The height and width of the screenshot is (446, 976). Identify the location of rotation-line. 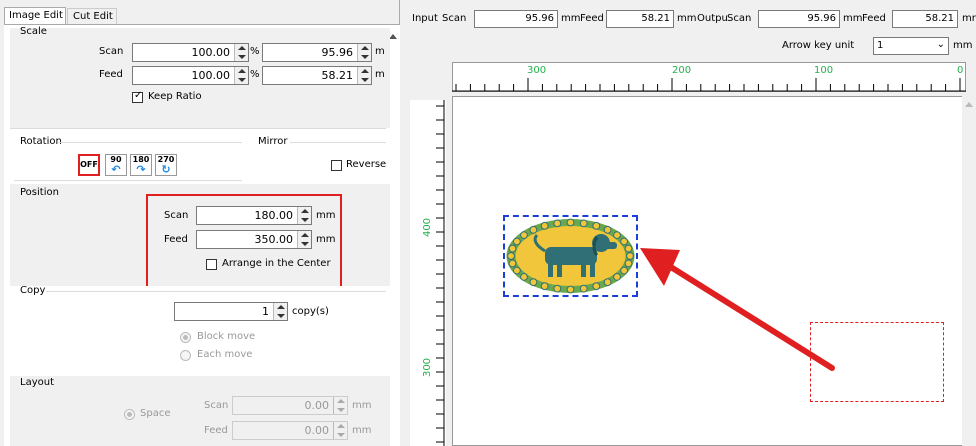
(150, 142).